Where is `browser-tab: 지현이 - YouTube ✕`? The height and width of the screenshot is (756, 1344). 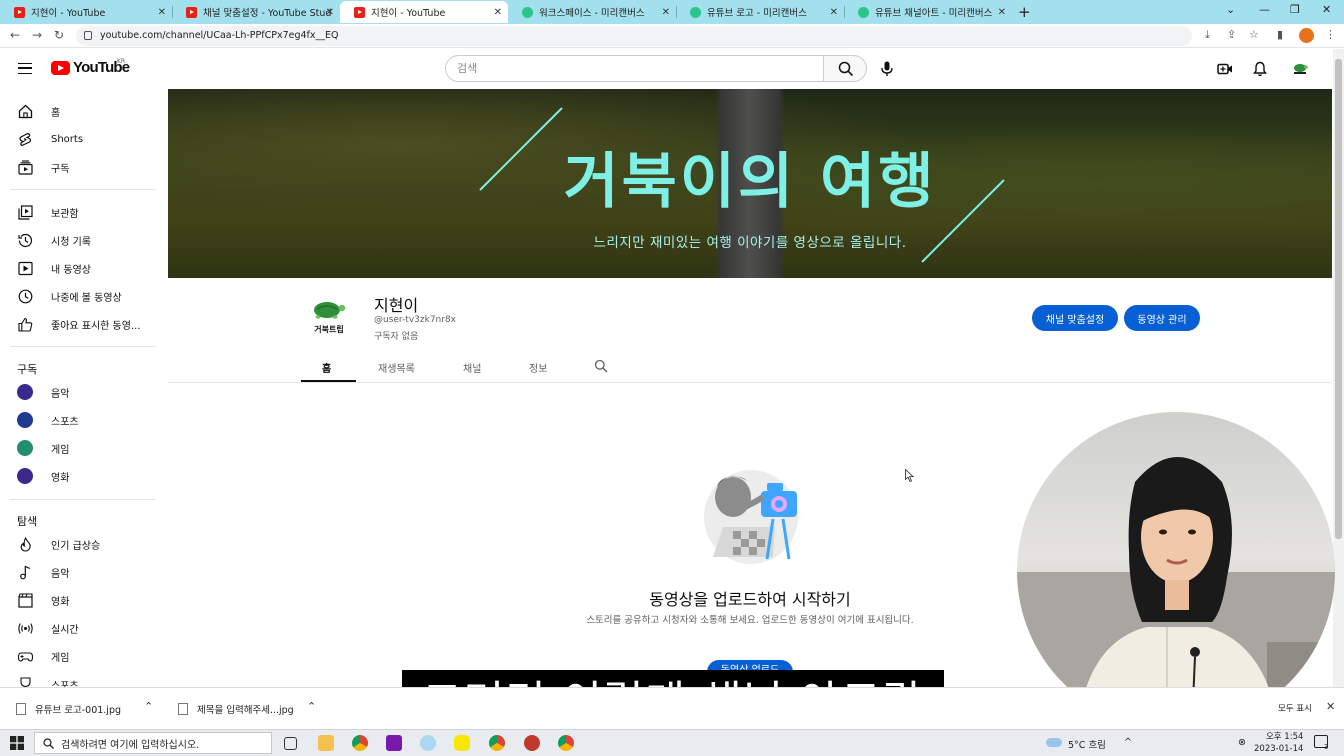
browser-tab: 지현이 - YouTube ✕ is located at coordinates (86, 12).